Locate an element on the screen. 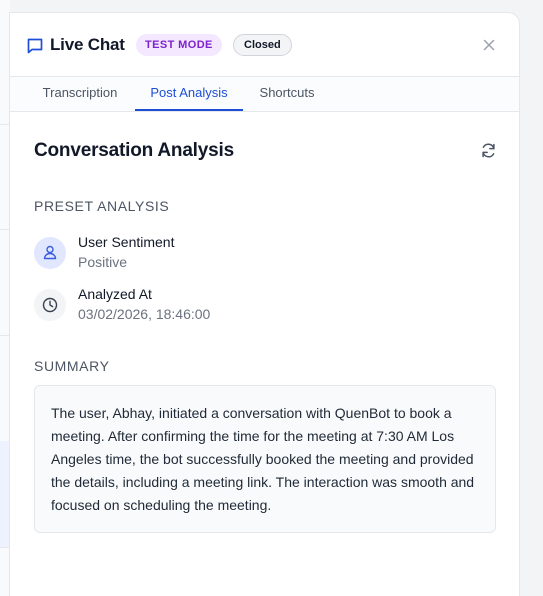 The height and width of the screenshot is (596, 543). analyzed-at-value: 03/02/2026, 18:46:00 is located at coordinates (144, 314).